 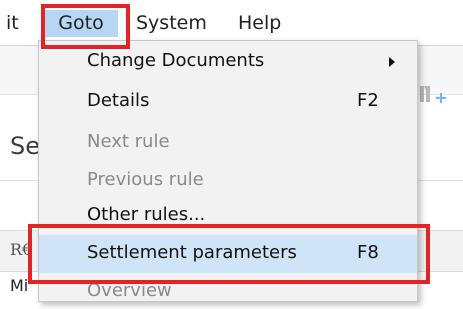 I want to click on highlight-box-goto, so click(x=85, y=26).